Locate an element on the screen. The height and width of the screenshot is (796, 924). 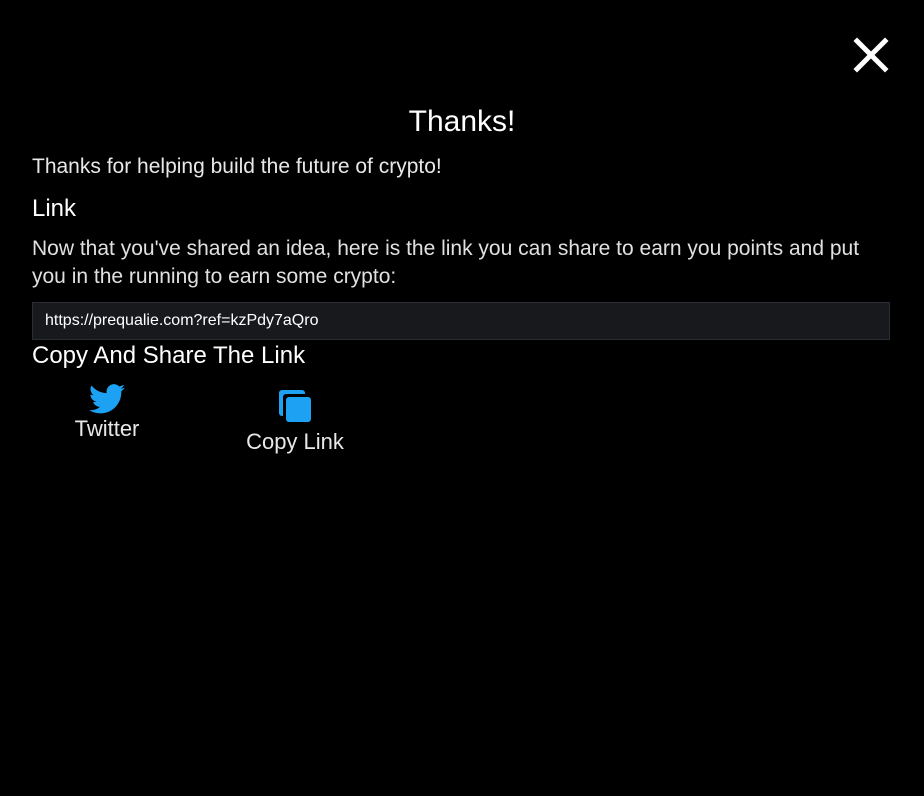
twitter-icon is located at coordinates (107, 399).